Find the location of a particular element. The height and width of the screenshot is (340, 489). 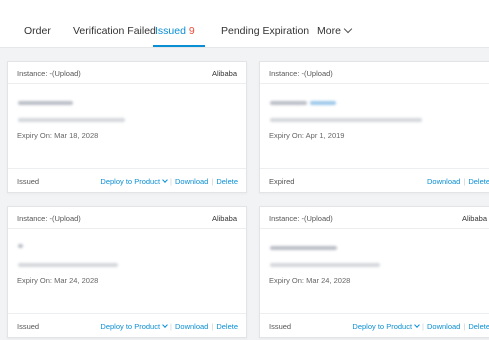

tab-order: Order is located at coordinates (37, 31).